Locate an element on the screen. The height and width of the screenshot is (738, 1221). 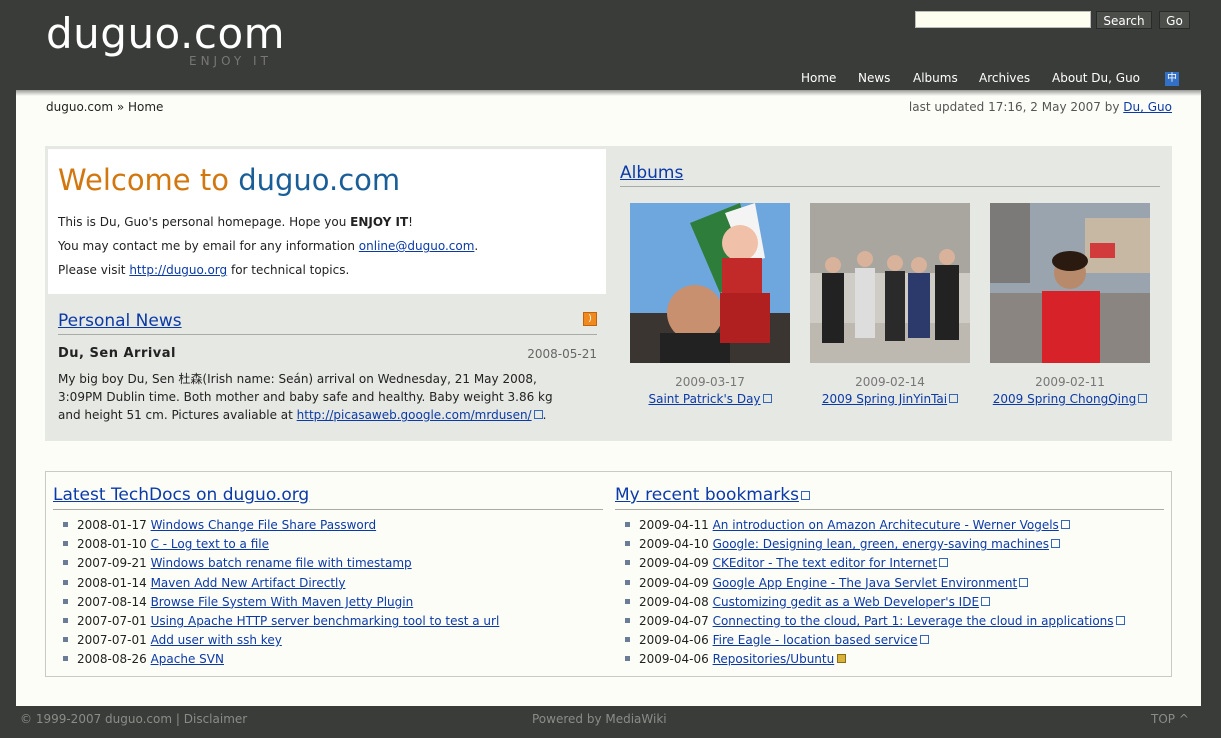
rss-icon: ) is located at coordinates (590, 319).